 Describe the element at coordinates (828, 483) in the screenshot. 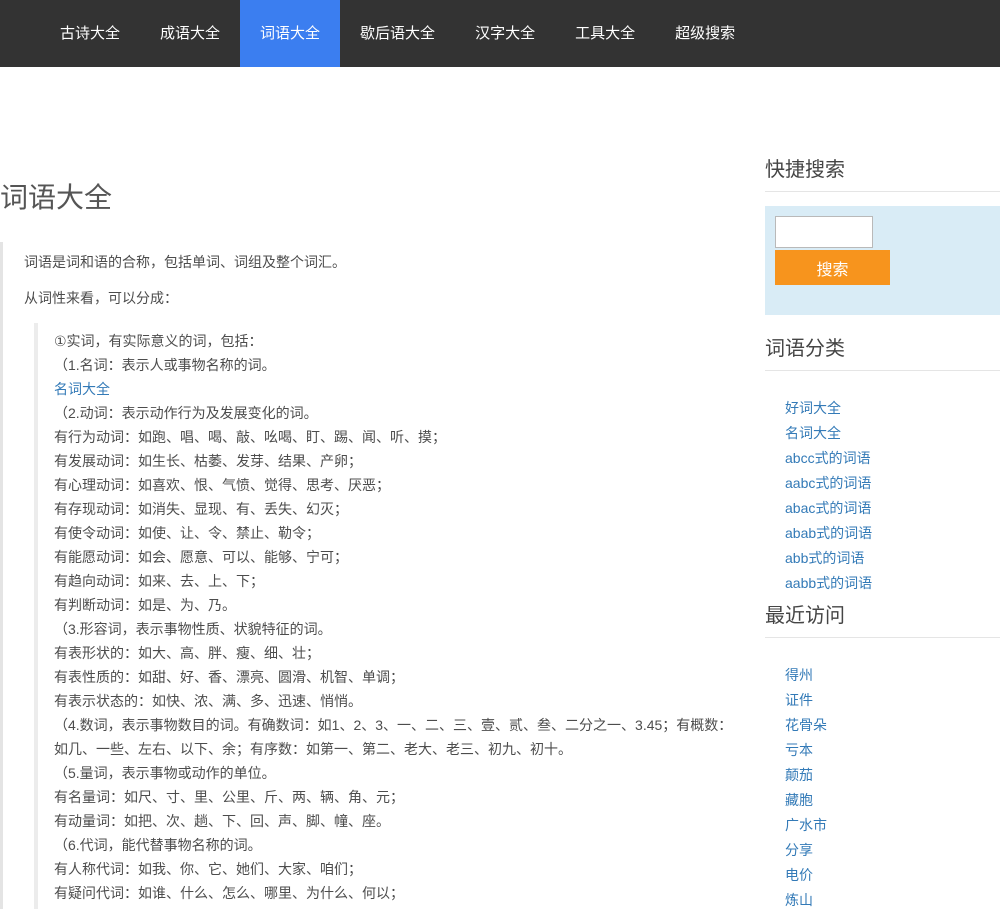

I see `category-link-3: aabc式的词语` at that location.